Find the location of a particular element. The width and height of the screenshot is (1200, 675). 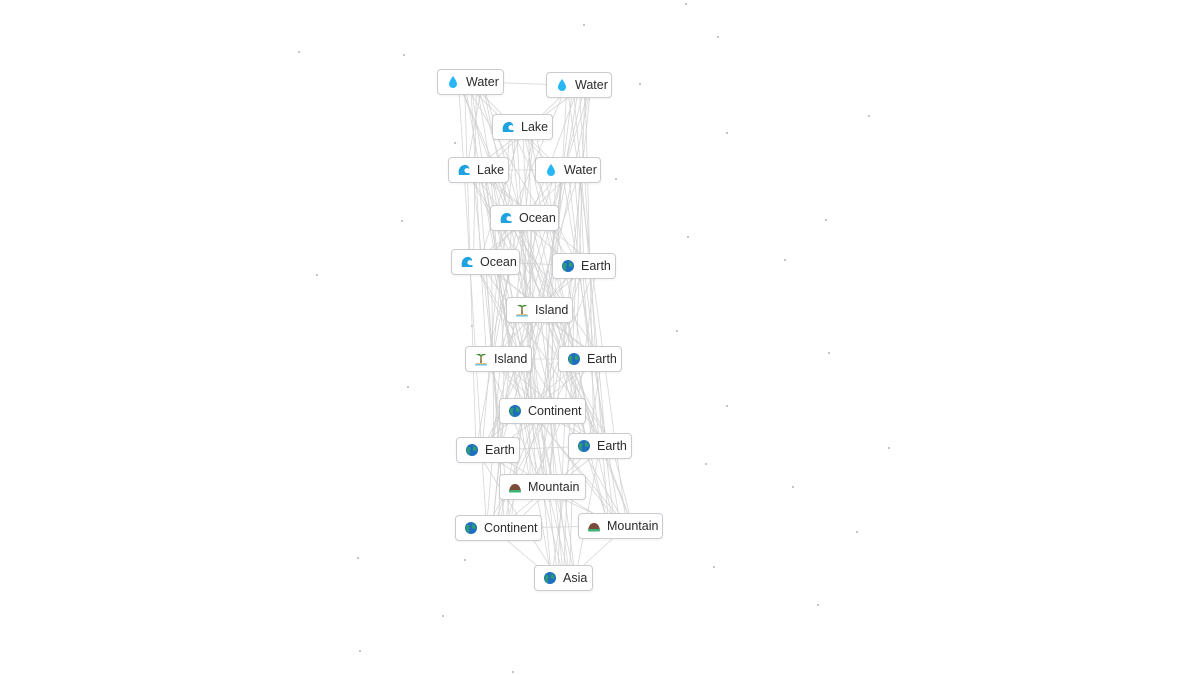

element-node-asia: Asia is located at coordinates (563, 578).